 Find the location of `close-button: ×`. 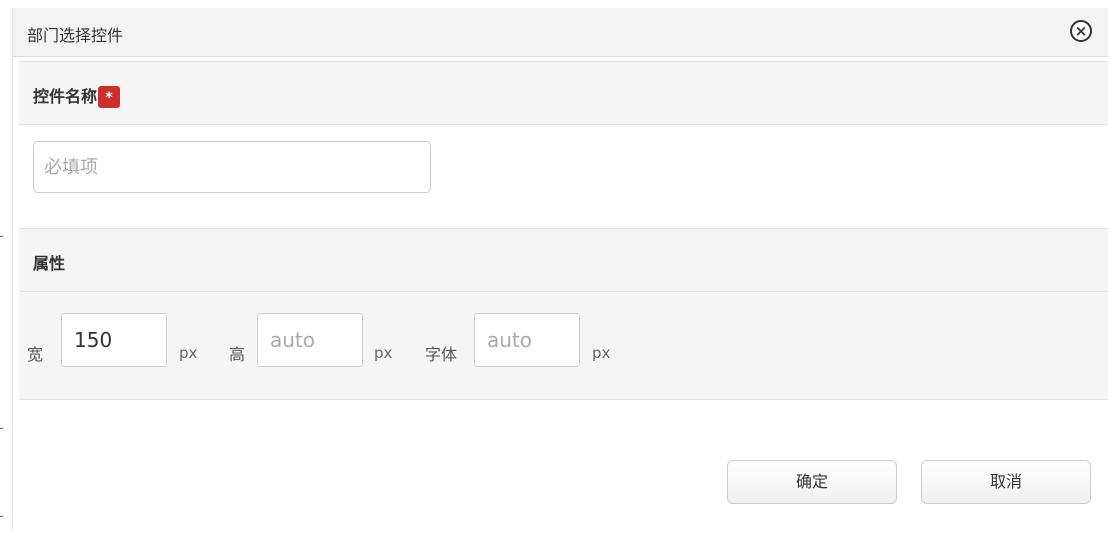

close-button: × is located at coordinates (1081, 31).